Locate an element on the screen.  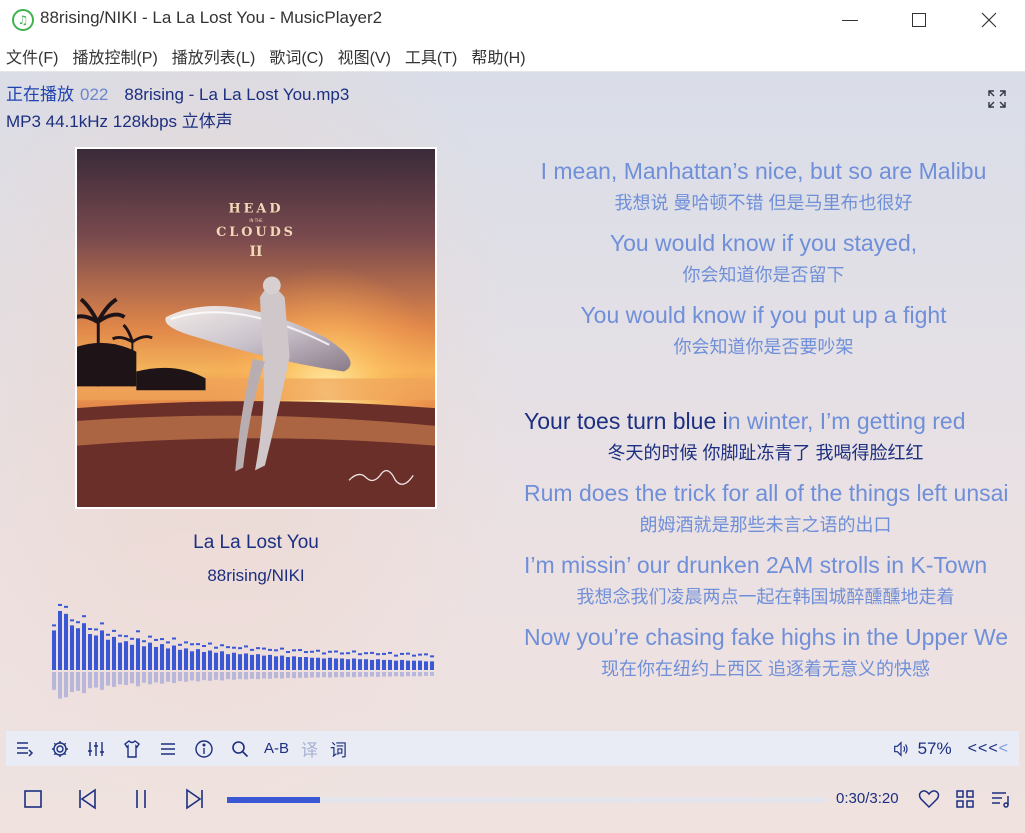
fullscreen-button is located at coordinates (997, 99).